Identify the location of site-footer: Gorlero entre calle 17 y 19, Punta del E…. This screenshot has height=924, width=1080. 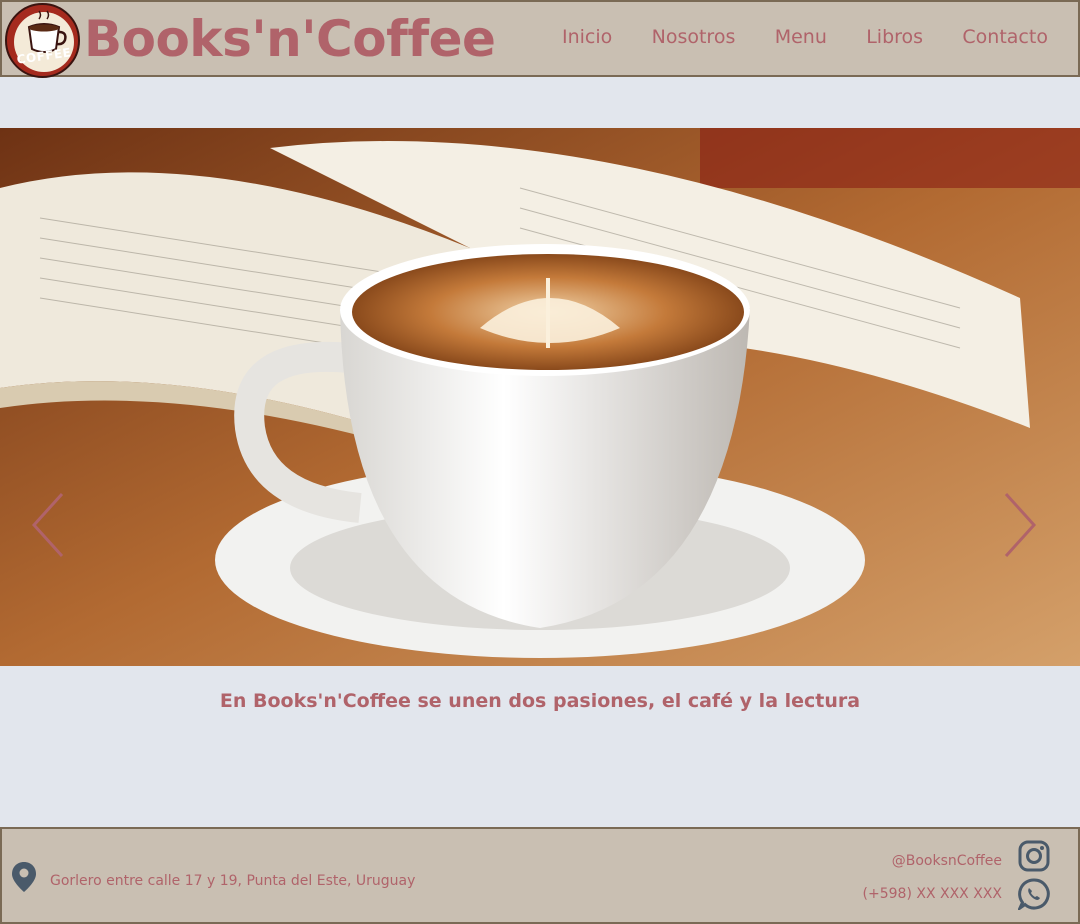
(540, 875).